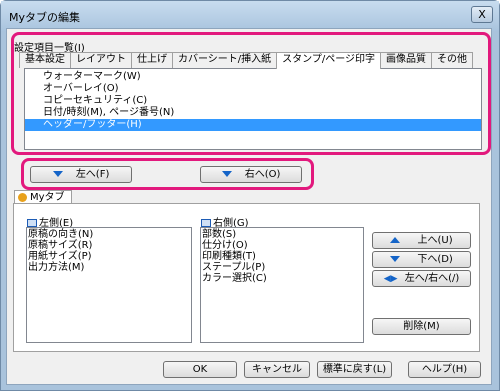 This screenshot has height=391, width=500. What do you see at coordinates (233, 267) in the screenshot?
I see `list-item: ステープル(P)` at bounding box center [233, 267].